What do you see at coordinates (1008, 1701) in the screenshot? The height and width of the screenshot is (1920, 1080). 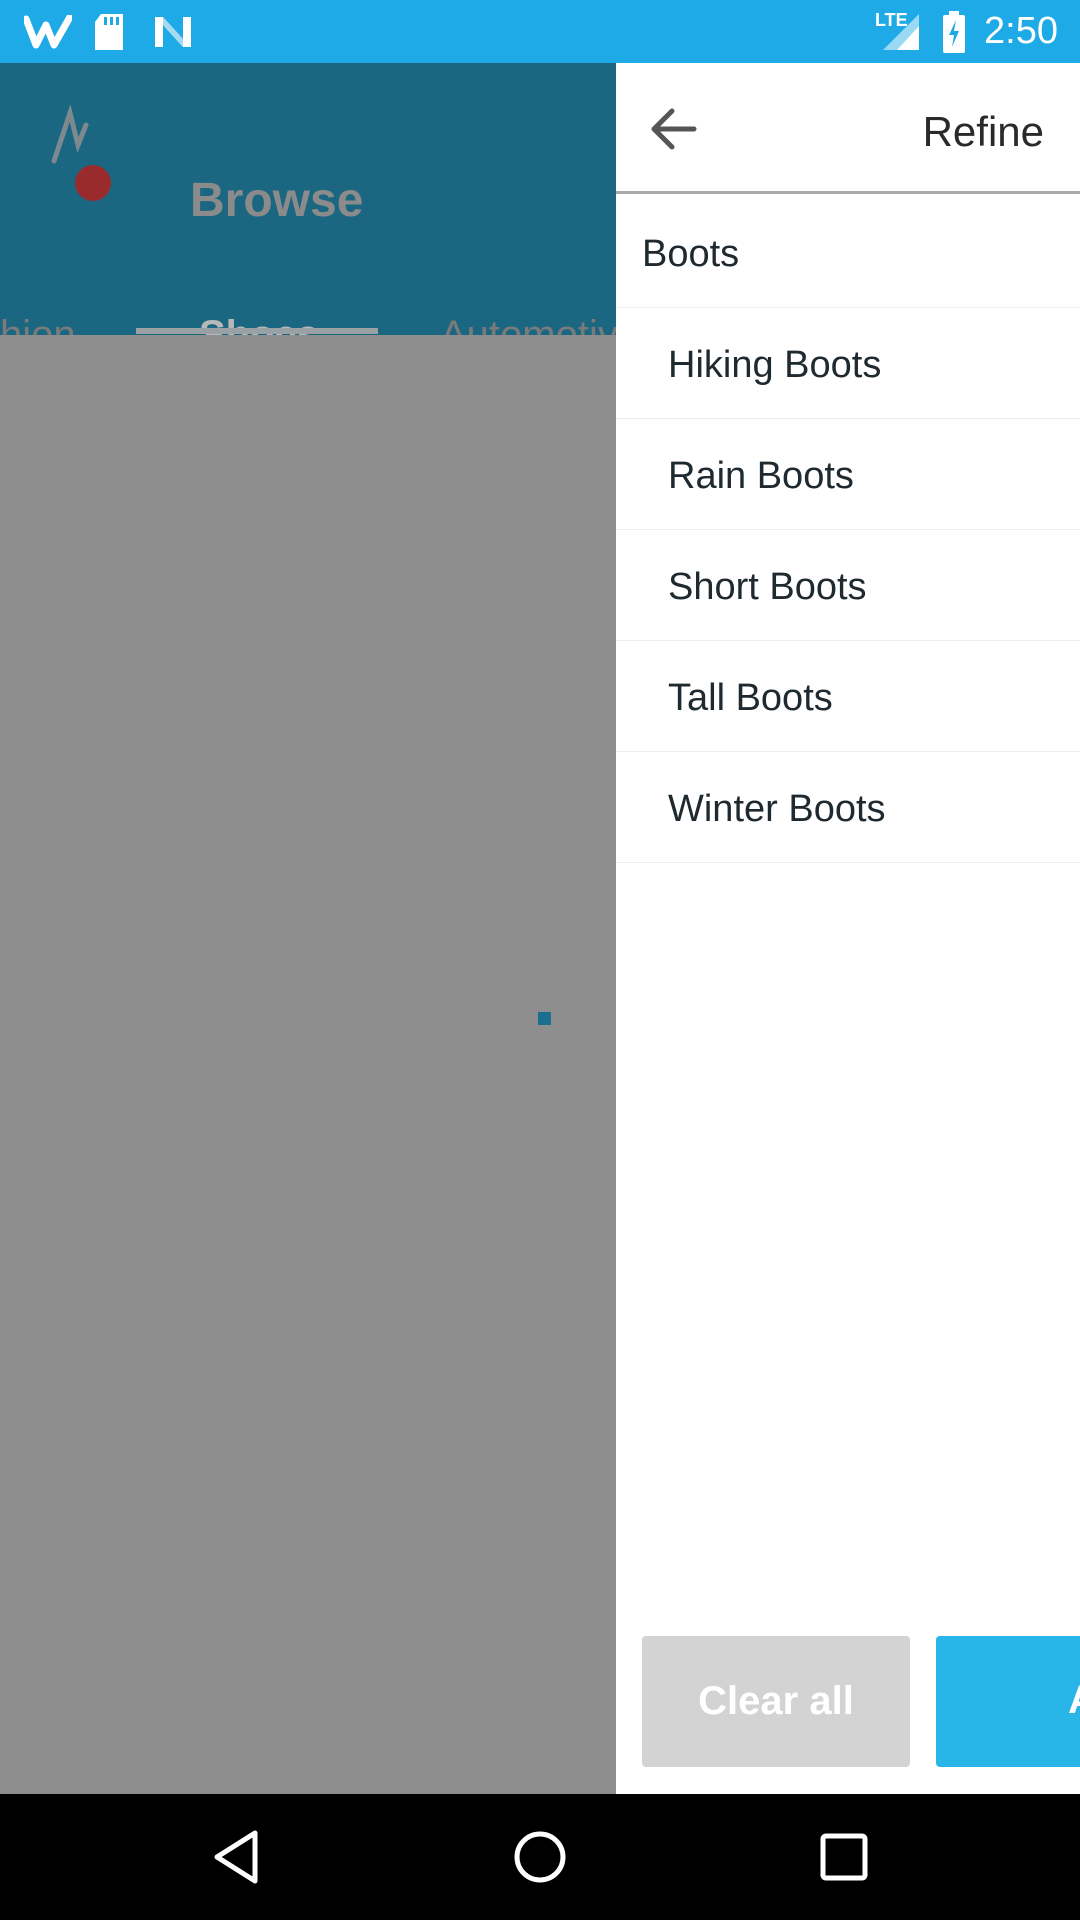 I see `apply-button: A` at bounding box center [1008, 1701].